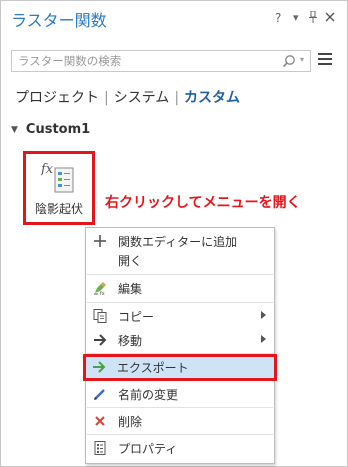  I want to click on menu-item-label: 開く, so click(130, 261).